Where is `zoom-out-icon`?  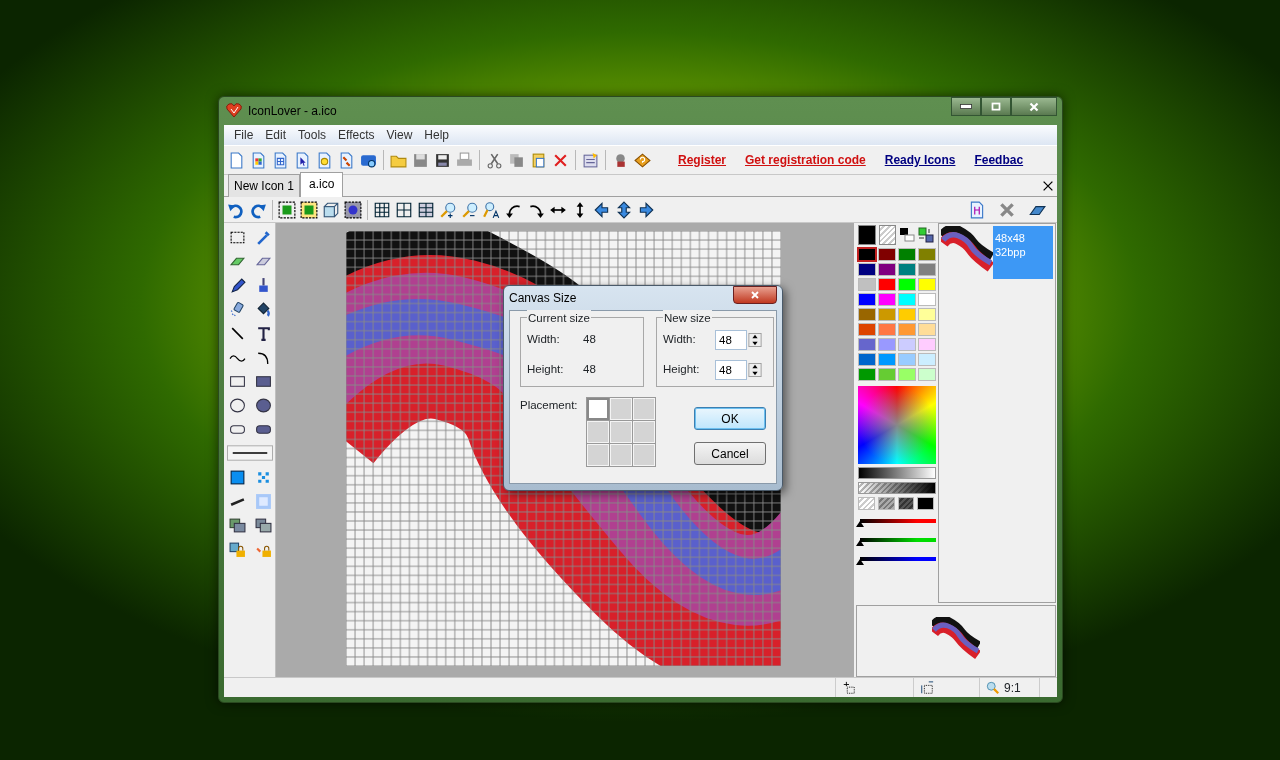
zoom-out-icon is located at coordinates (470, 209).